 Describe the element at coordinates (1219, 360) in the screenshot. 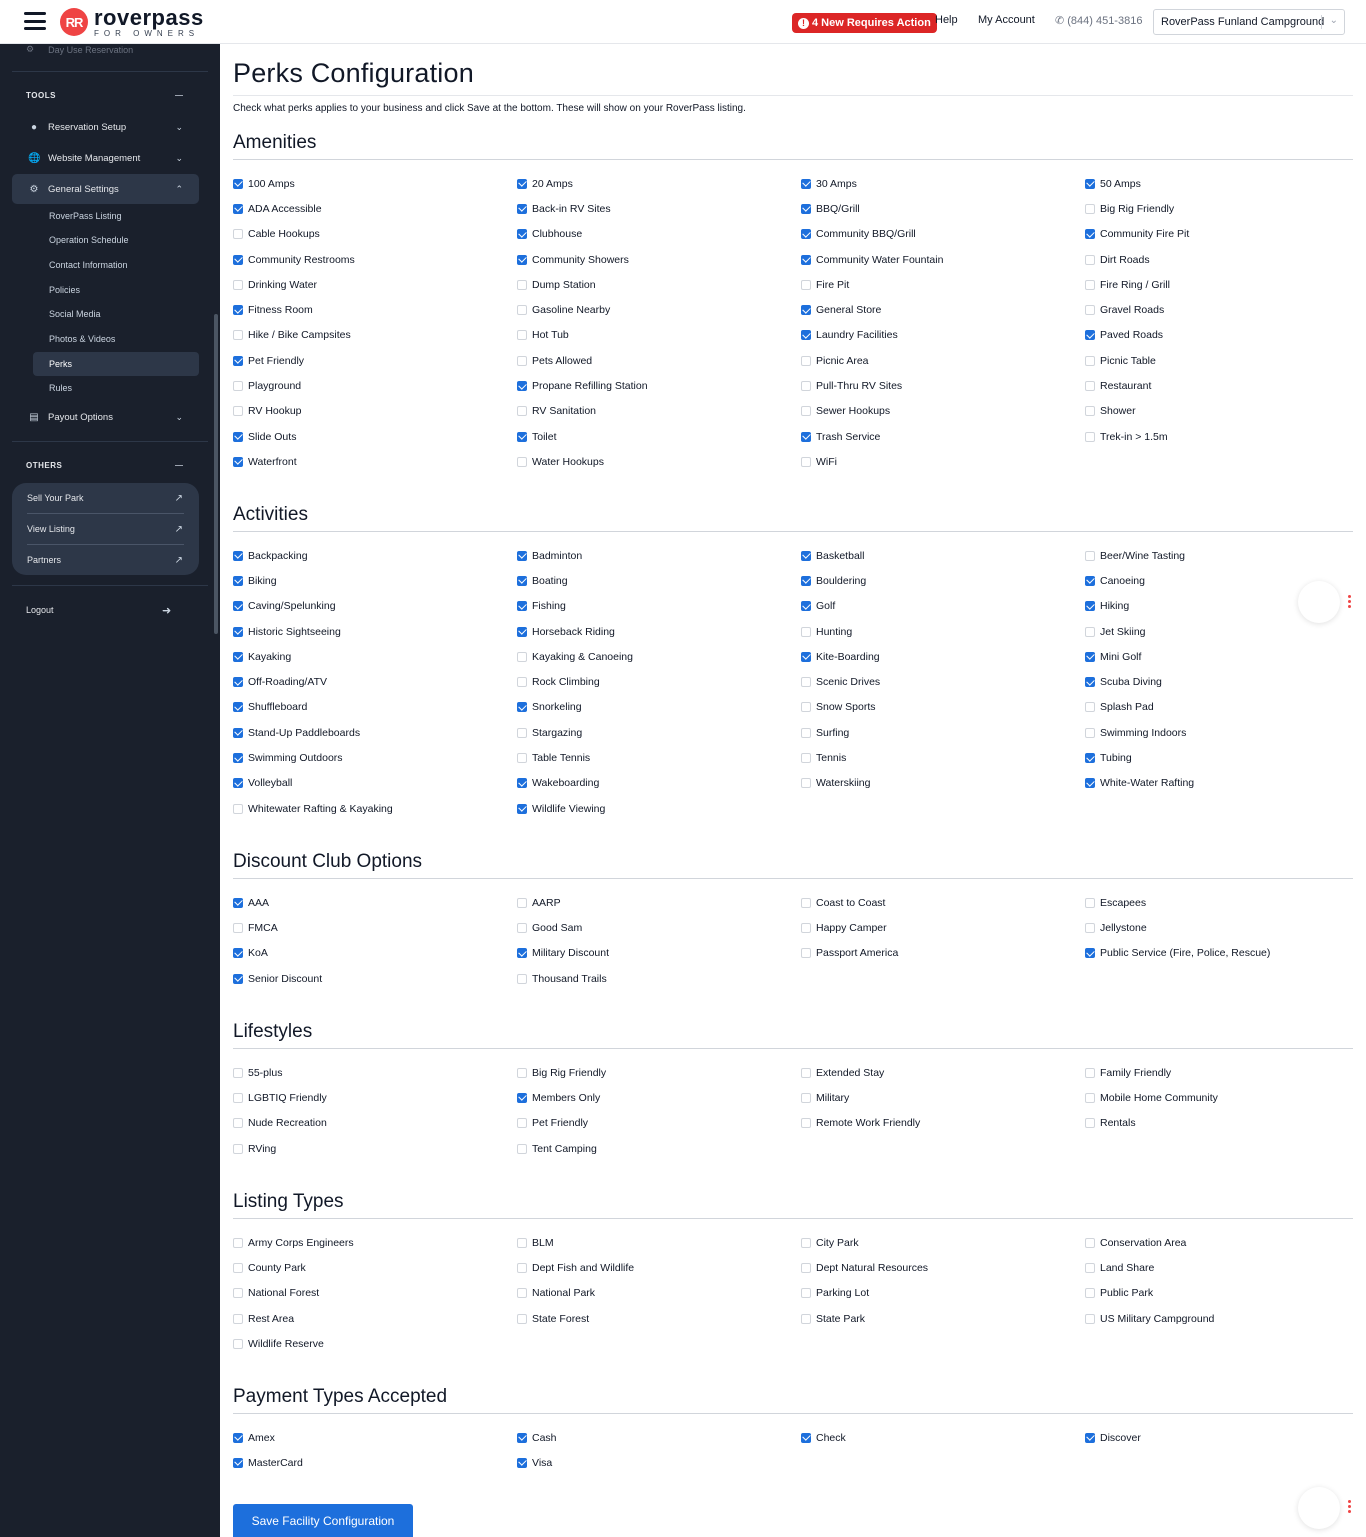

I see `perk-option: Picnic Table` at that location.